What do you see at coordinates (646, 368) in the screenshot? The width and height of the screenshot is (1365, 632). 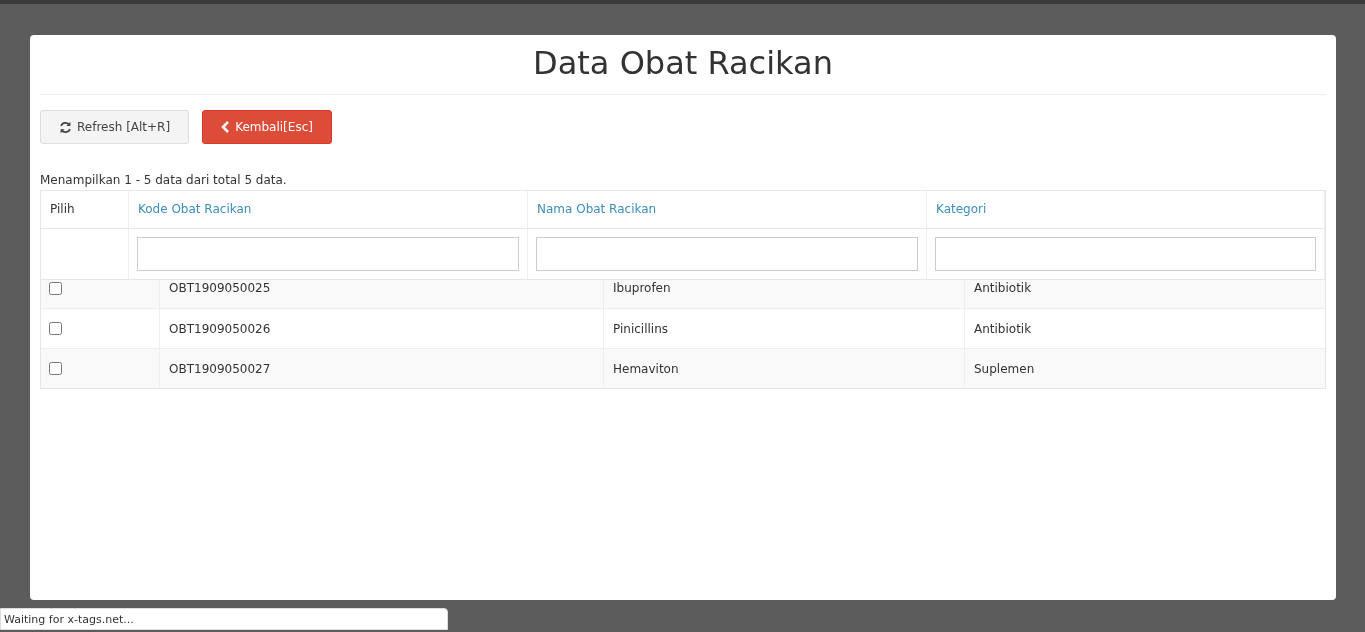 I see `table-cell: Hemaviton` at bounding box center [646, 368].